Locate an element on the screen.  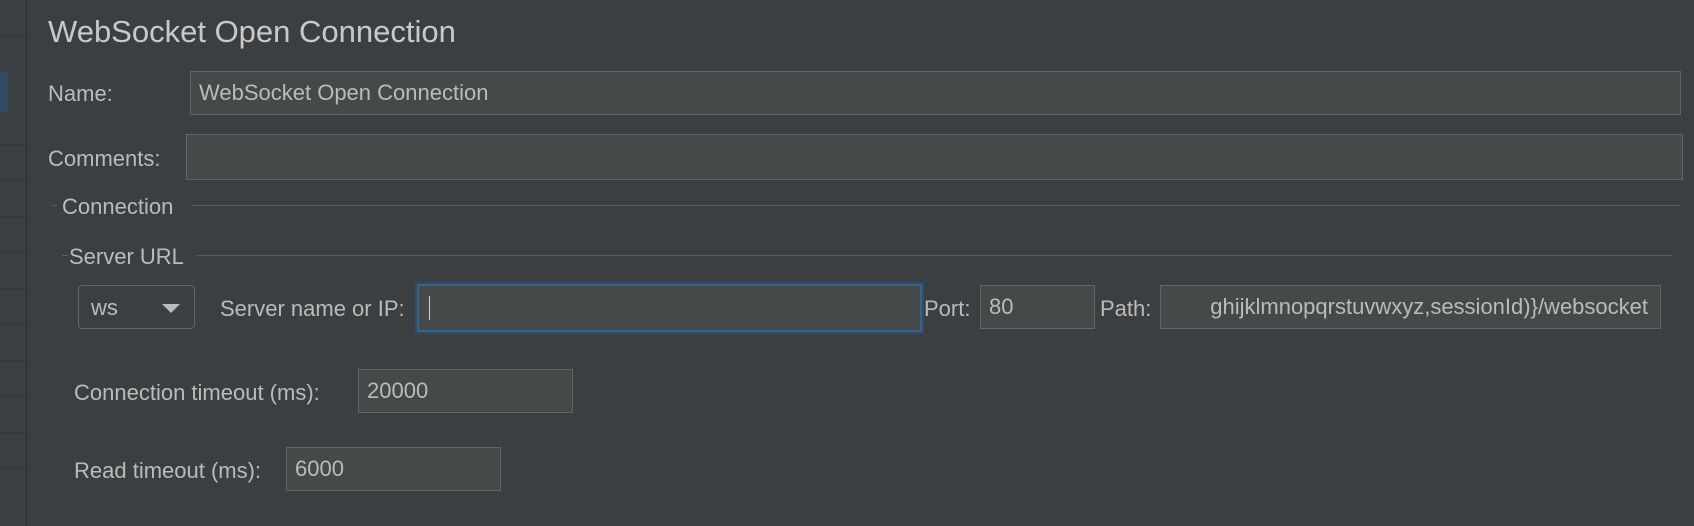
comments-label: Comments: is located at coordinates (104, 158).